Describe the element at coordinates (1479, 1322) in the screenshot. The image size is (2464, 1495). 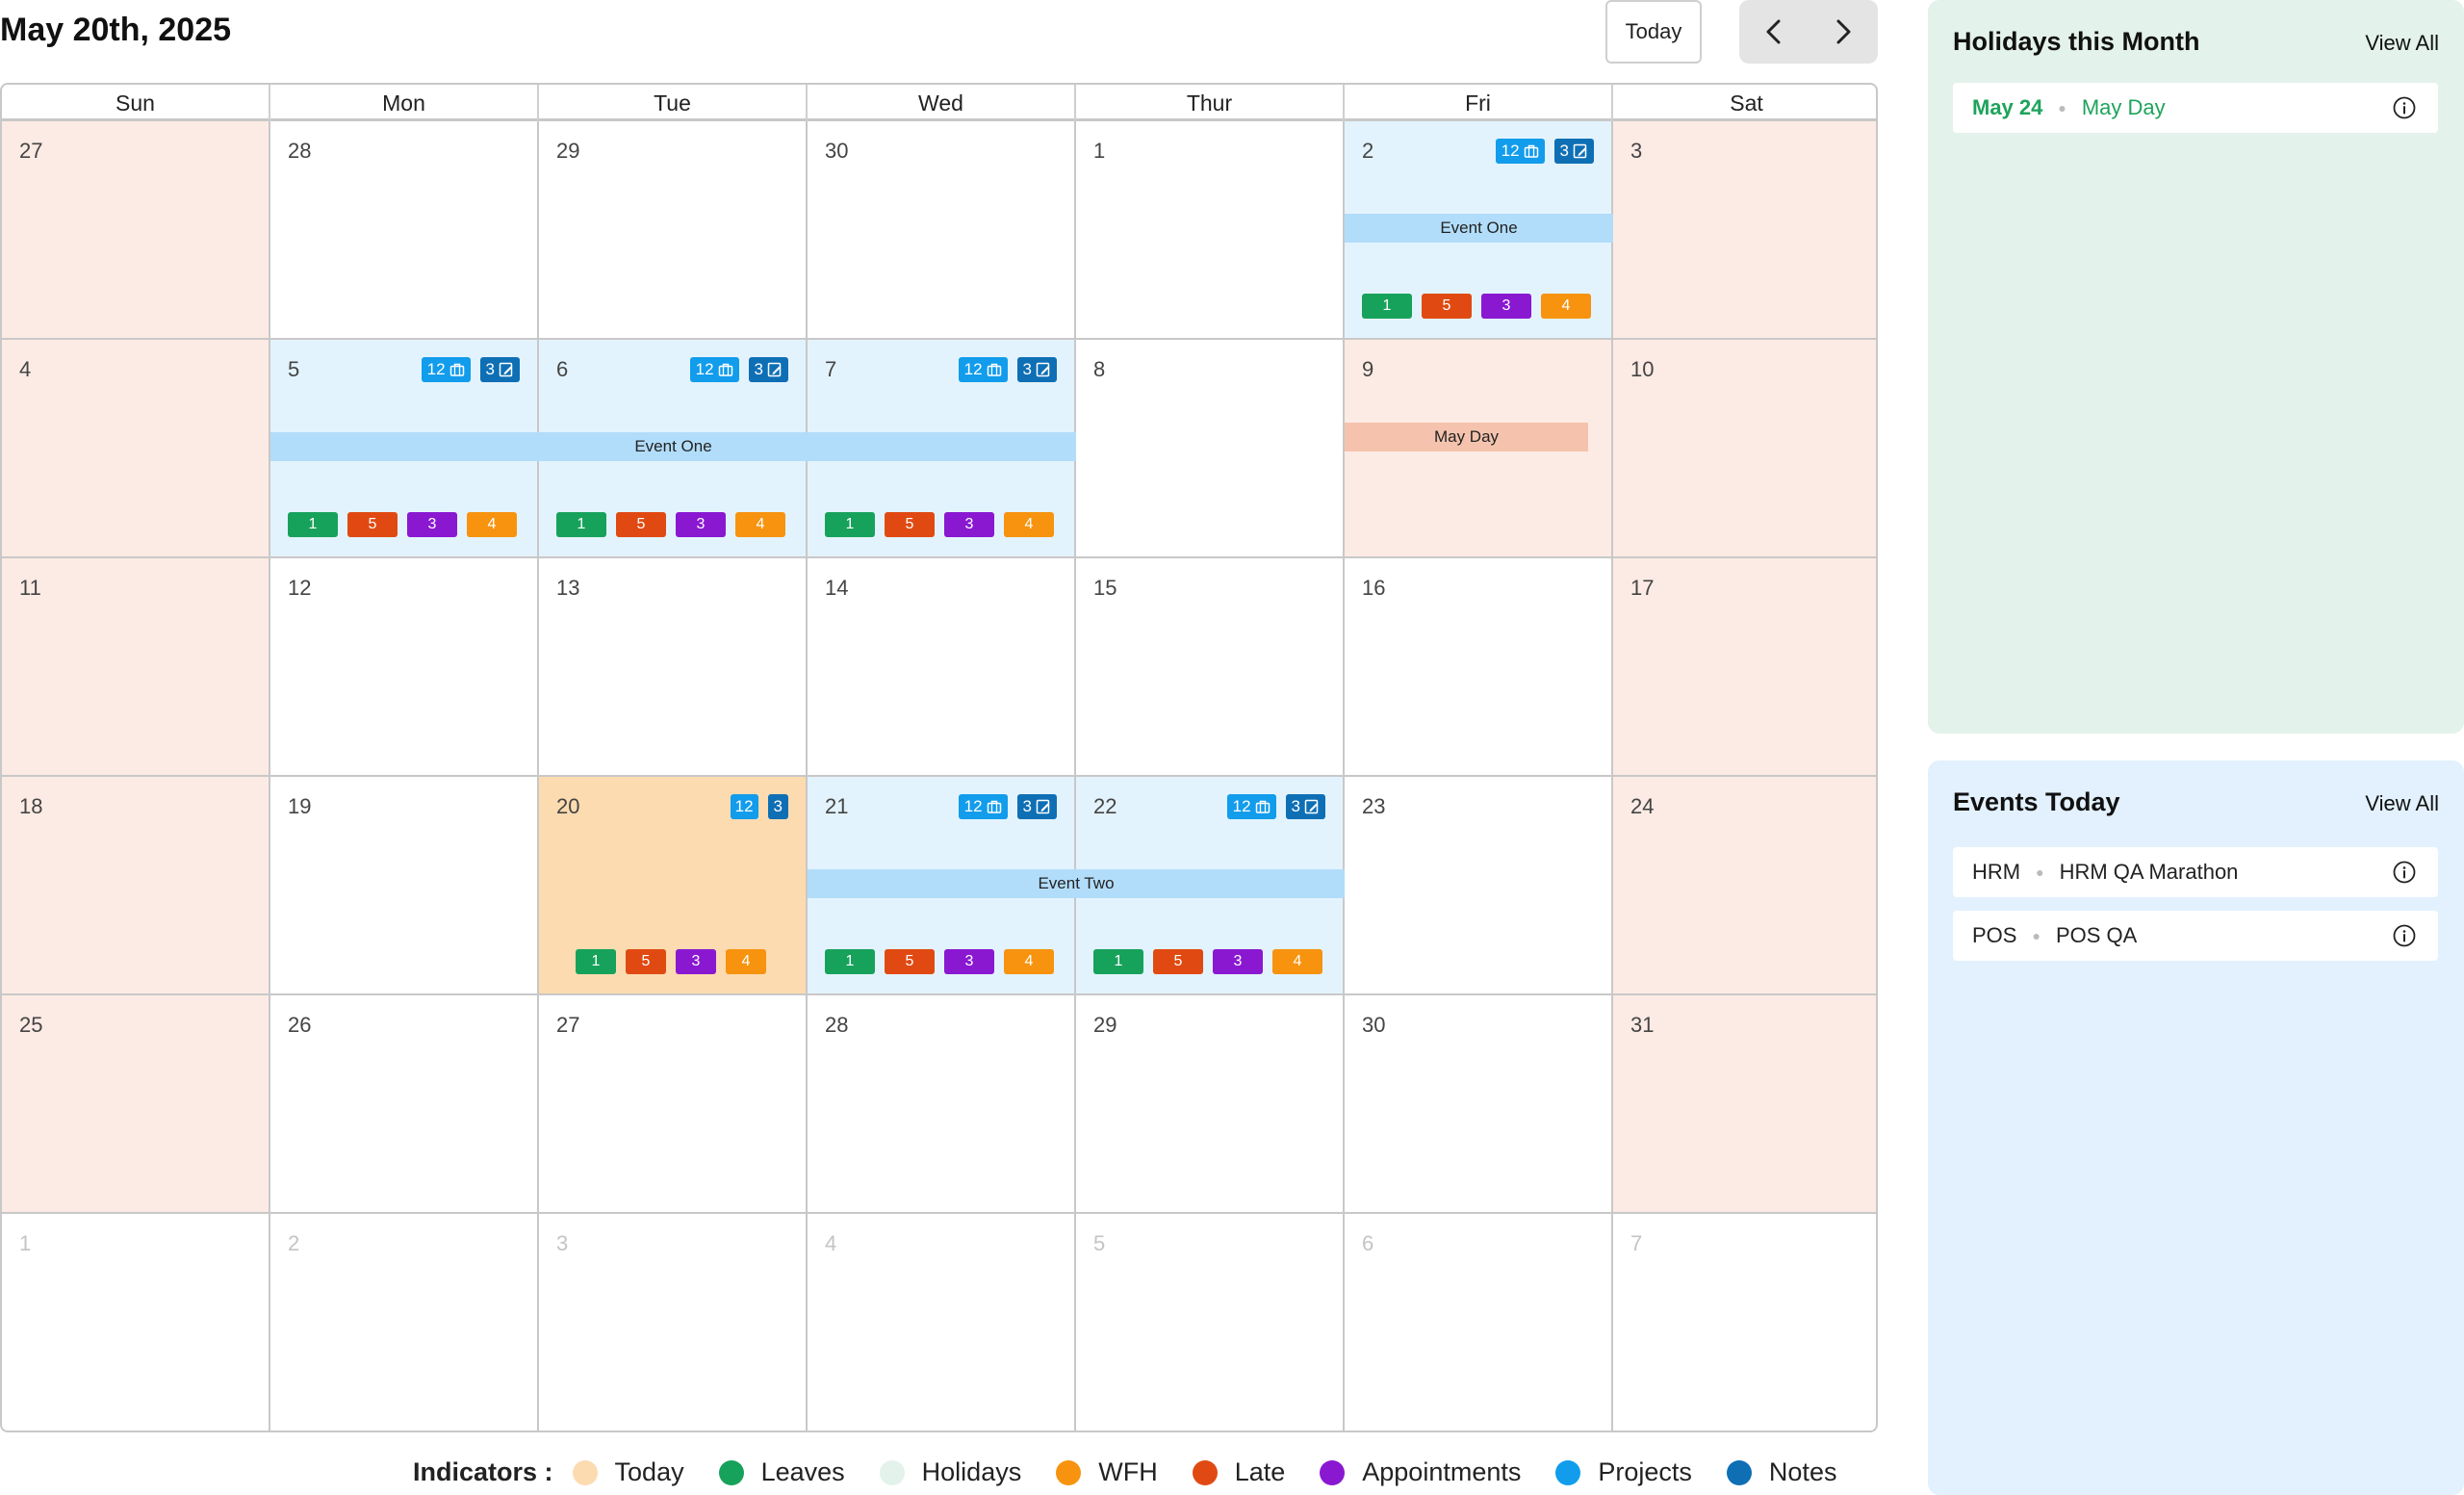
I see `day-cell: 6` at that location.